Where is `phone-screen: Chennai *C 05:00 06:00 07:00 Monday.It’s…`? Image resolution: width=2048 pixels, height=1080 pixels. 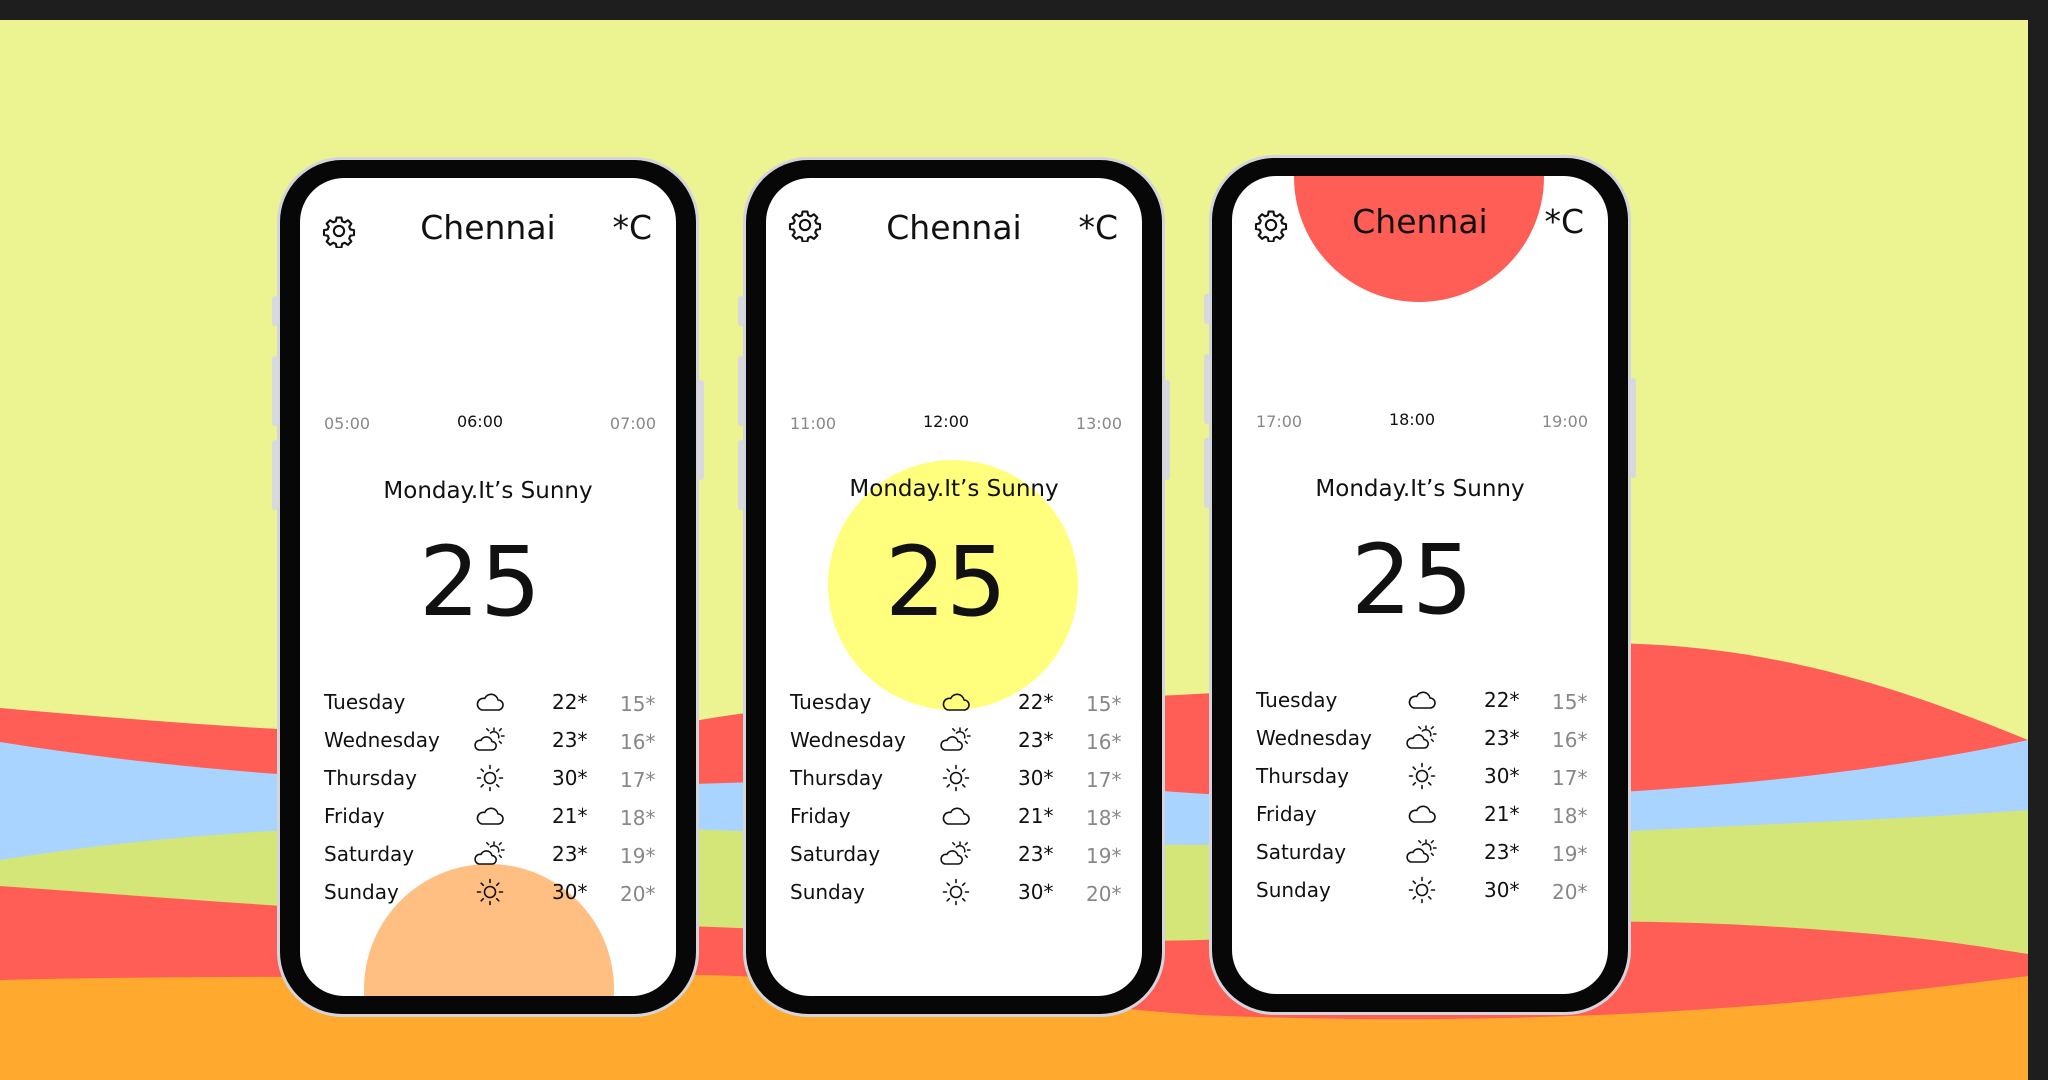
phone-screen: Chennai *C 05:00 06:00 07:00 Monday.It’s… is located at coordinates (488, 587).